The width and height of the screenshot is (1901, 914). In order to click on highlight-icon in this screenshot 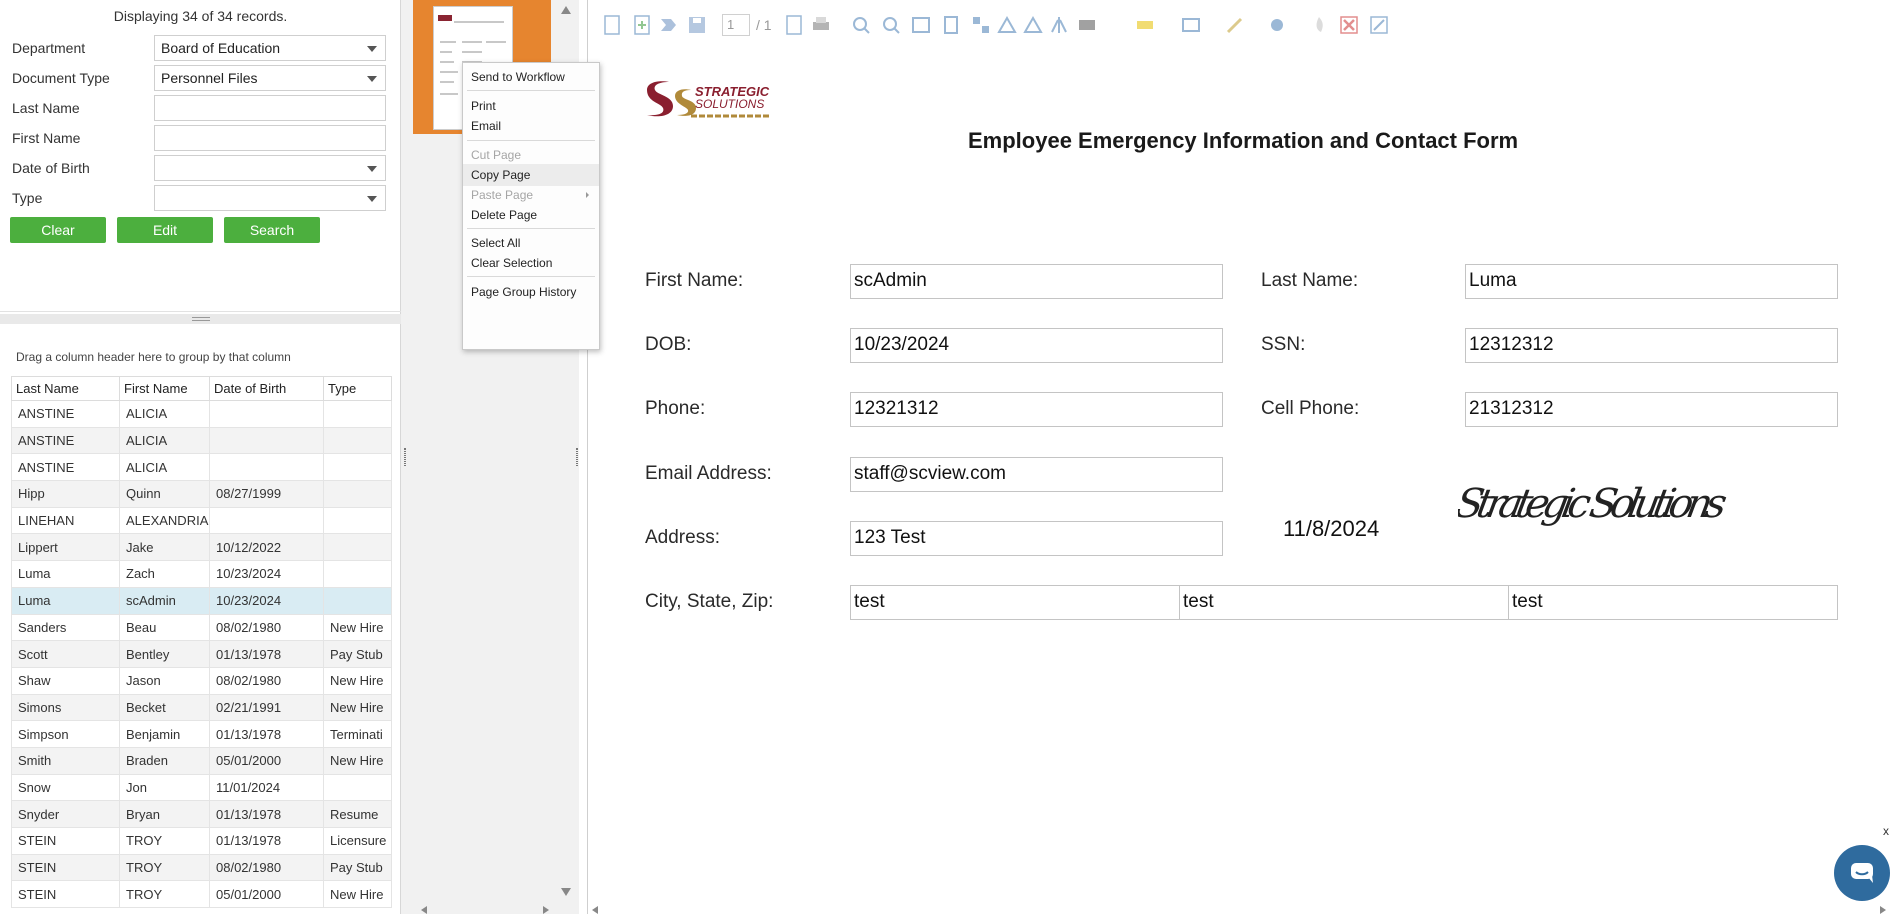, I will do `click(1145, 25)`.